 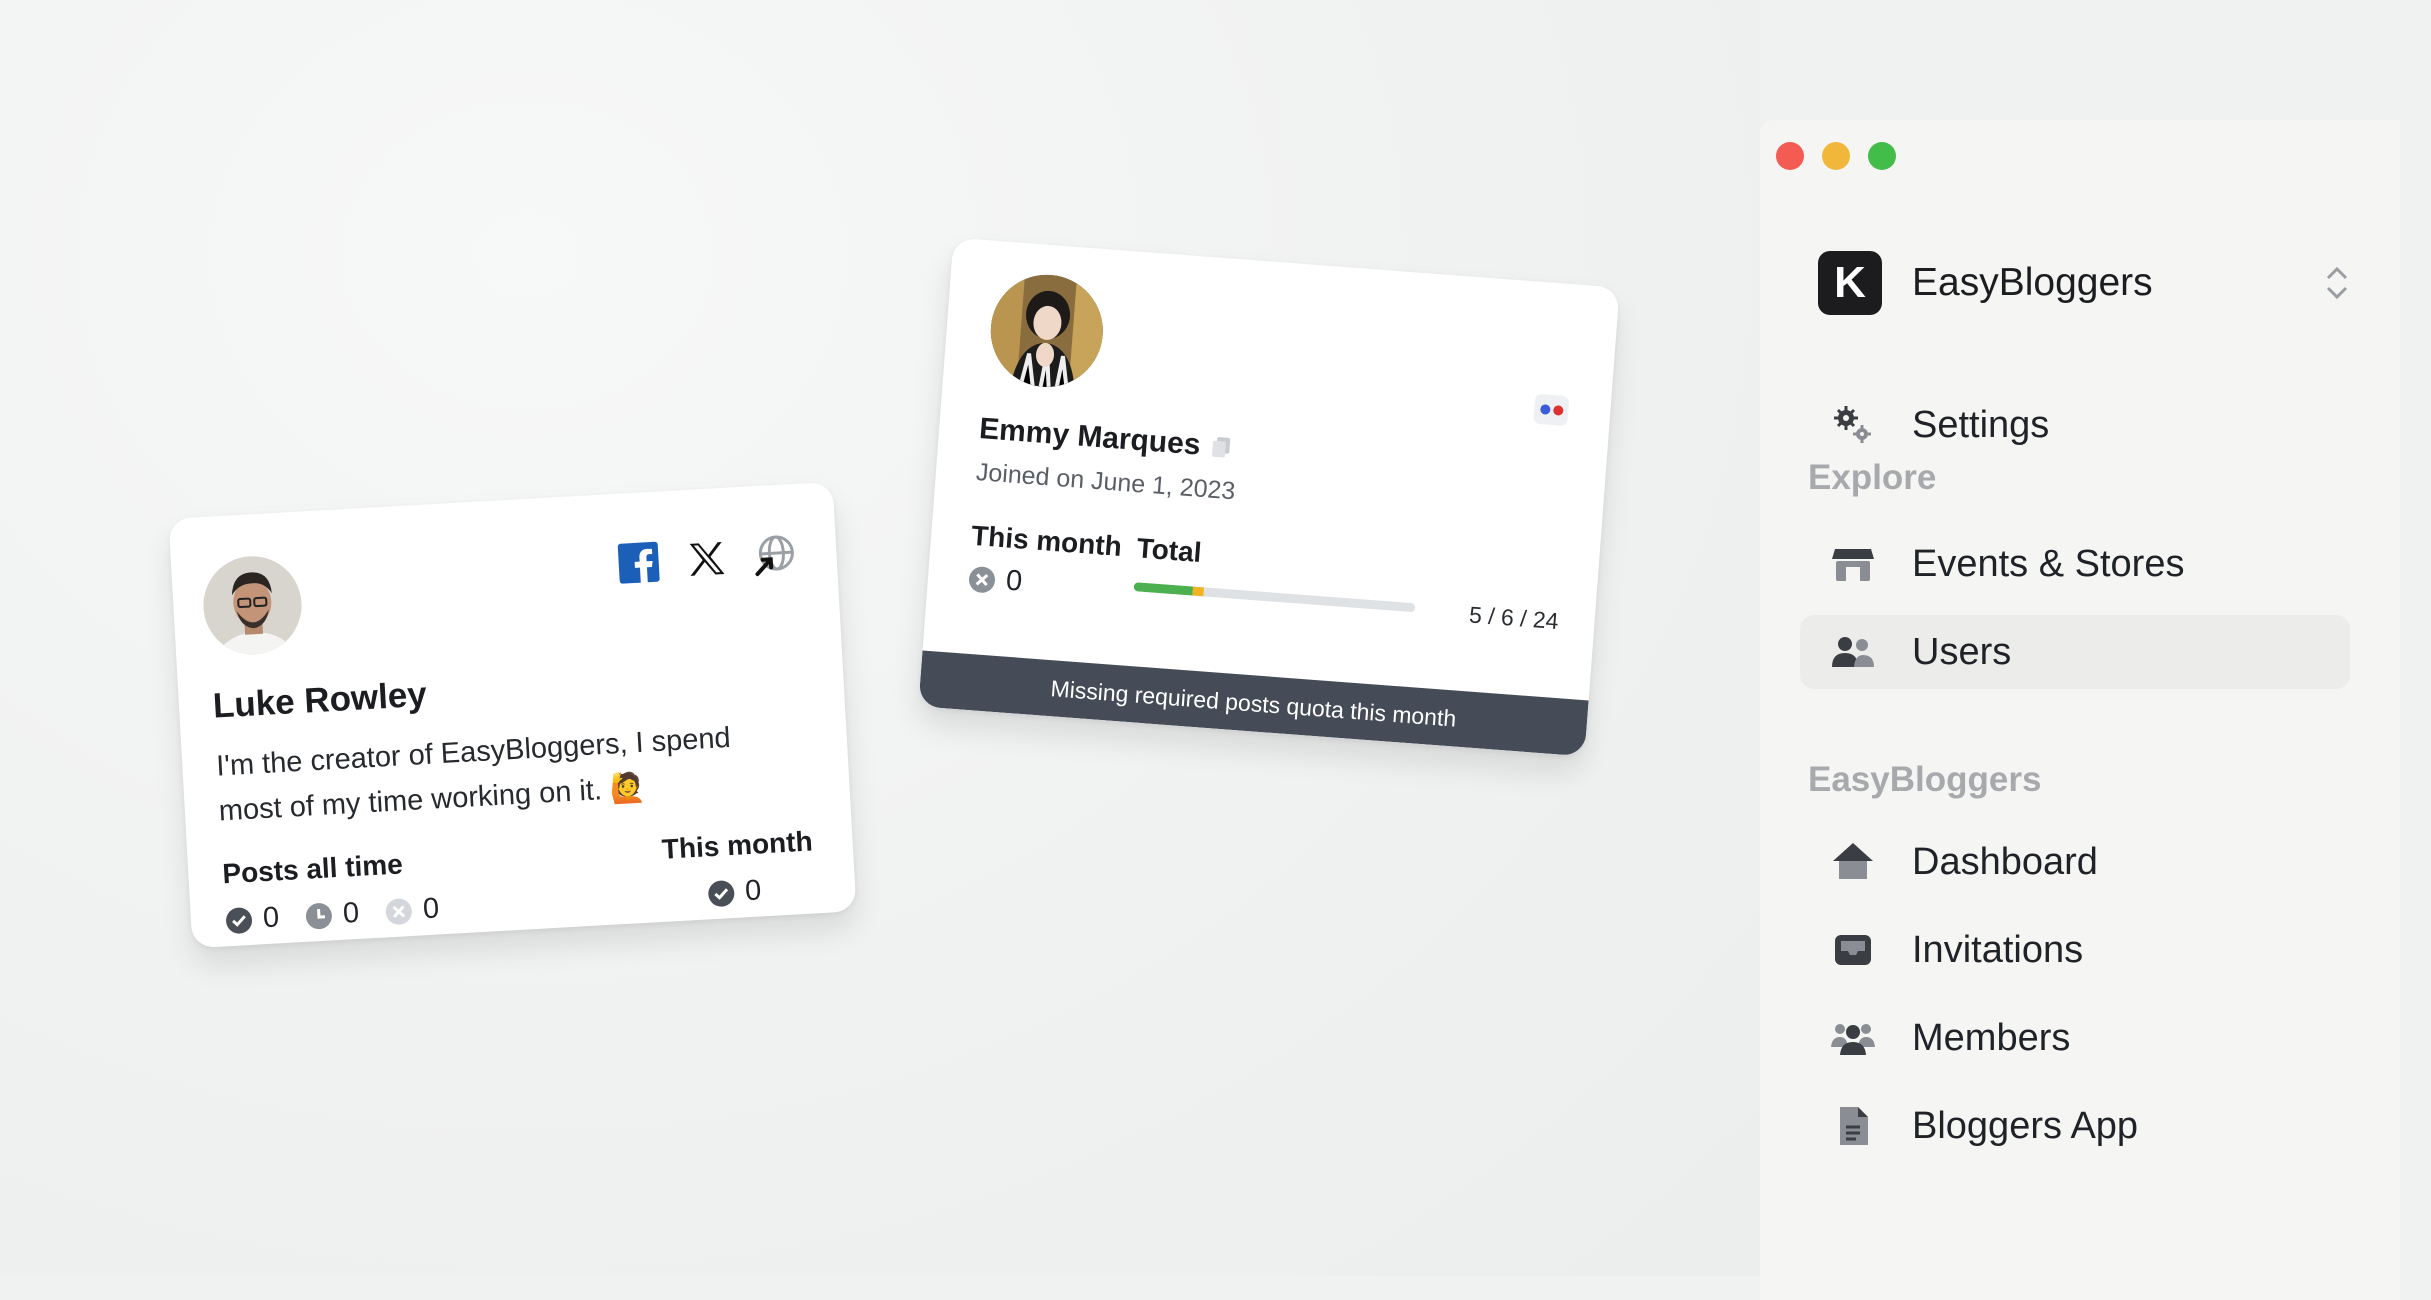 What do you see at coordinates (1169, 550) in the screenshot?
I see `total-label: Total` at bounding box center [1169, 550].